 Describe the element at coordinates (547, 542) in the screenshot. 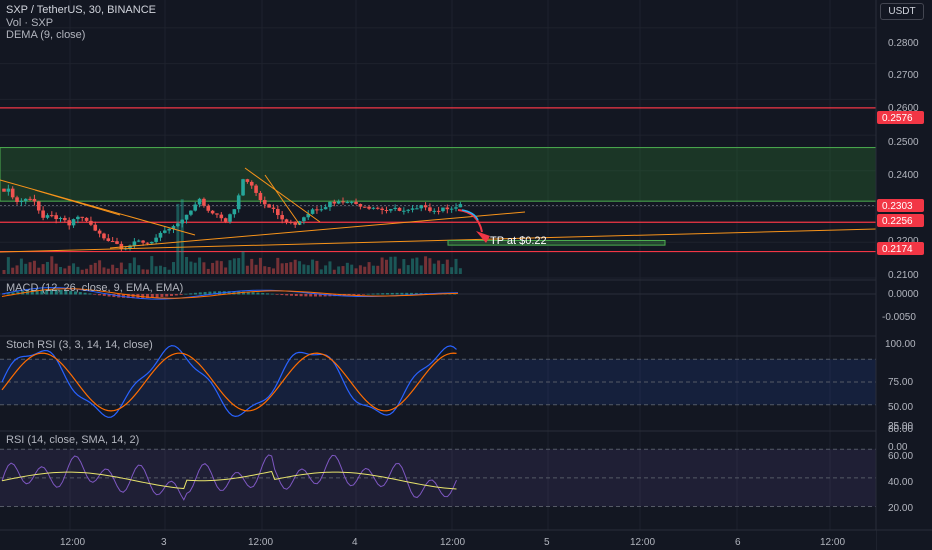

I see `time-tick: 5` at that location.